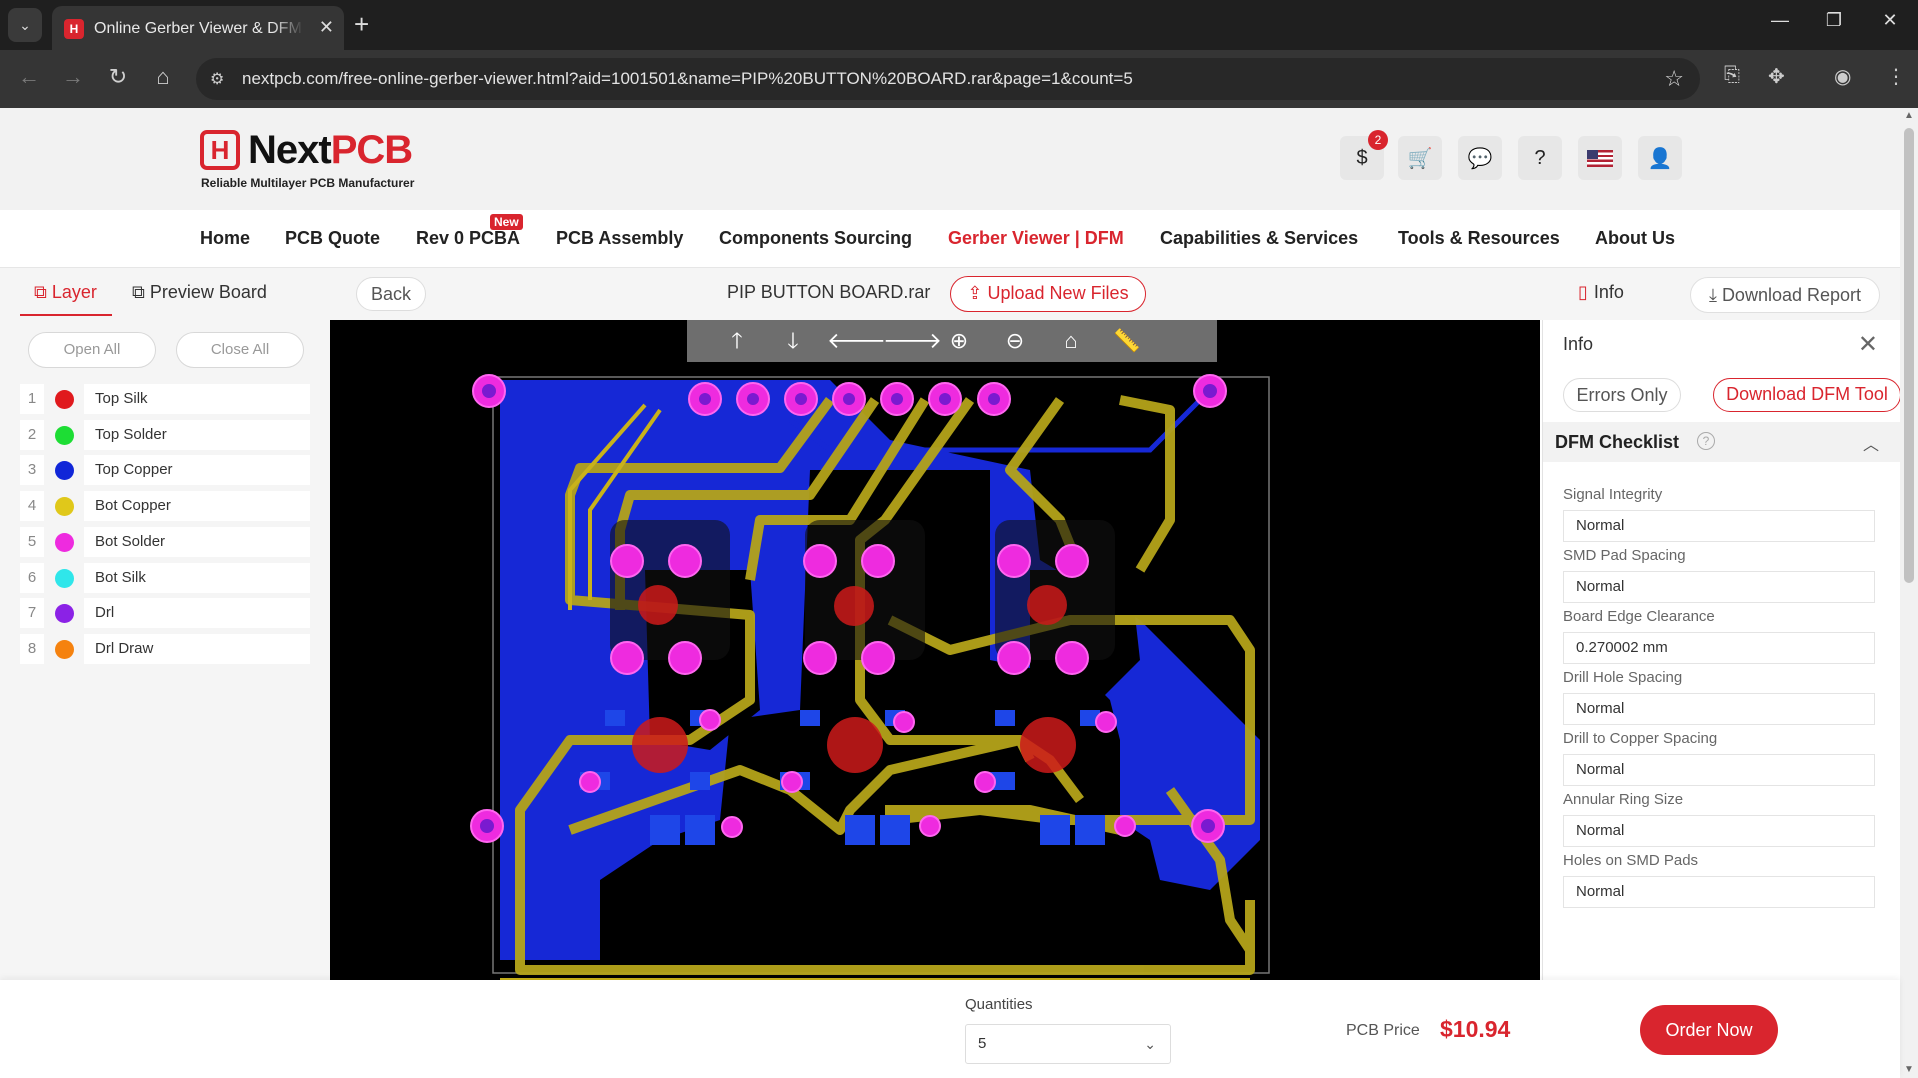 This screenshot has height=1078, width=1918. What do you see at coordinates (1732, 75) in the screenshot?
I see `extension-cast-icon: ⎘` at bounding box center [1732, 75].